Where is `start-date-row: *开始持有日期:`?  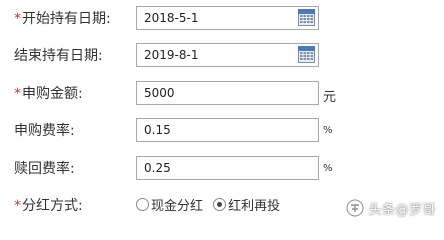 start-date-row: *开始持有日期: is located at coordinates (222, 19).